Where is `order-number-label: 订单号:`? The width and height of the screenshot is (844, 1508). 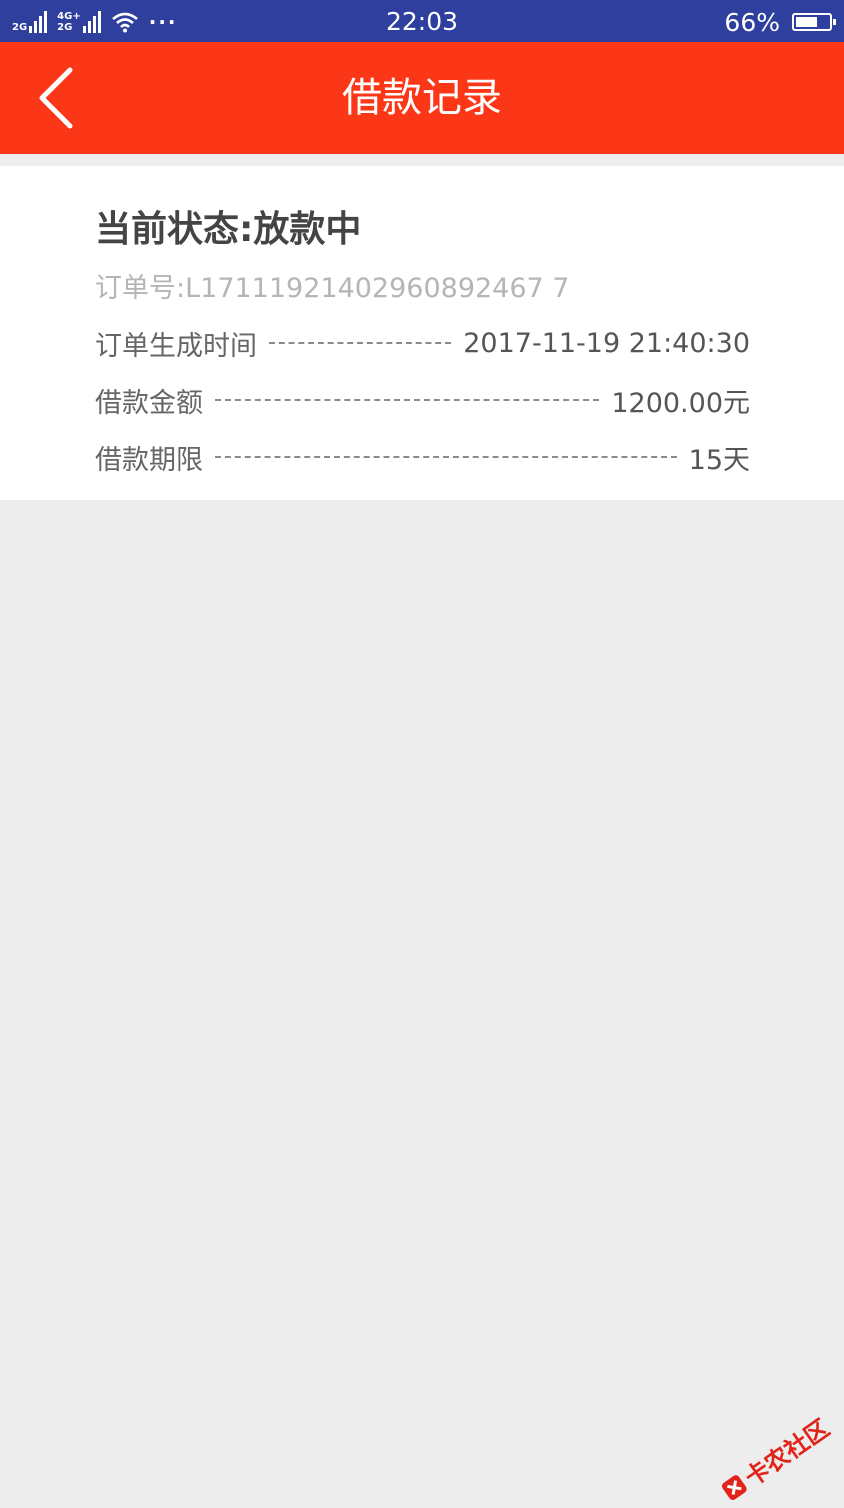
order-number-label: 订单号: is located at coordinates (140, 288).